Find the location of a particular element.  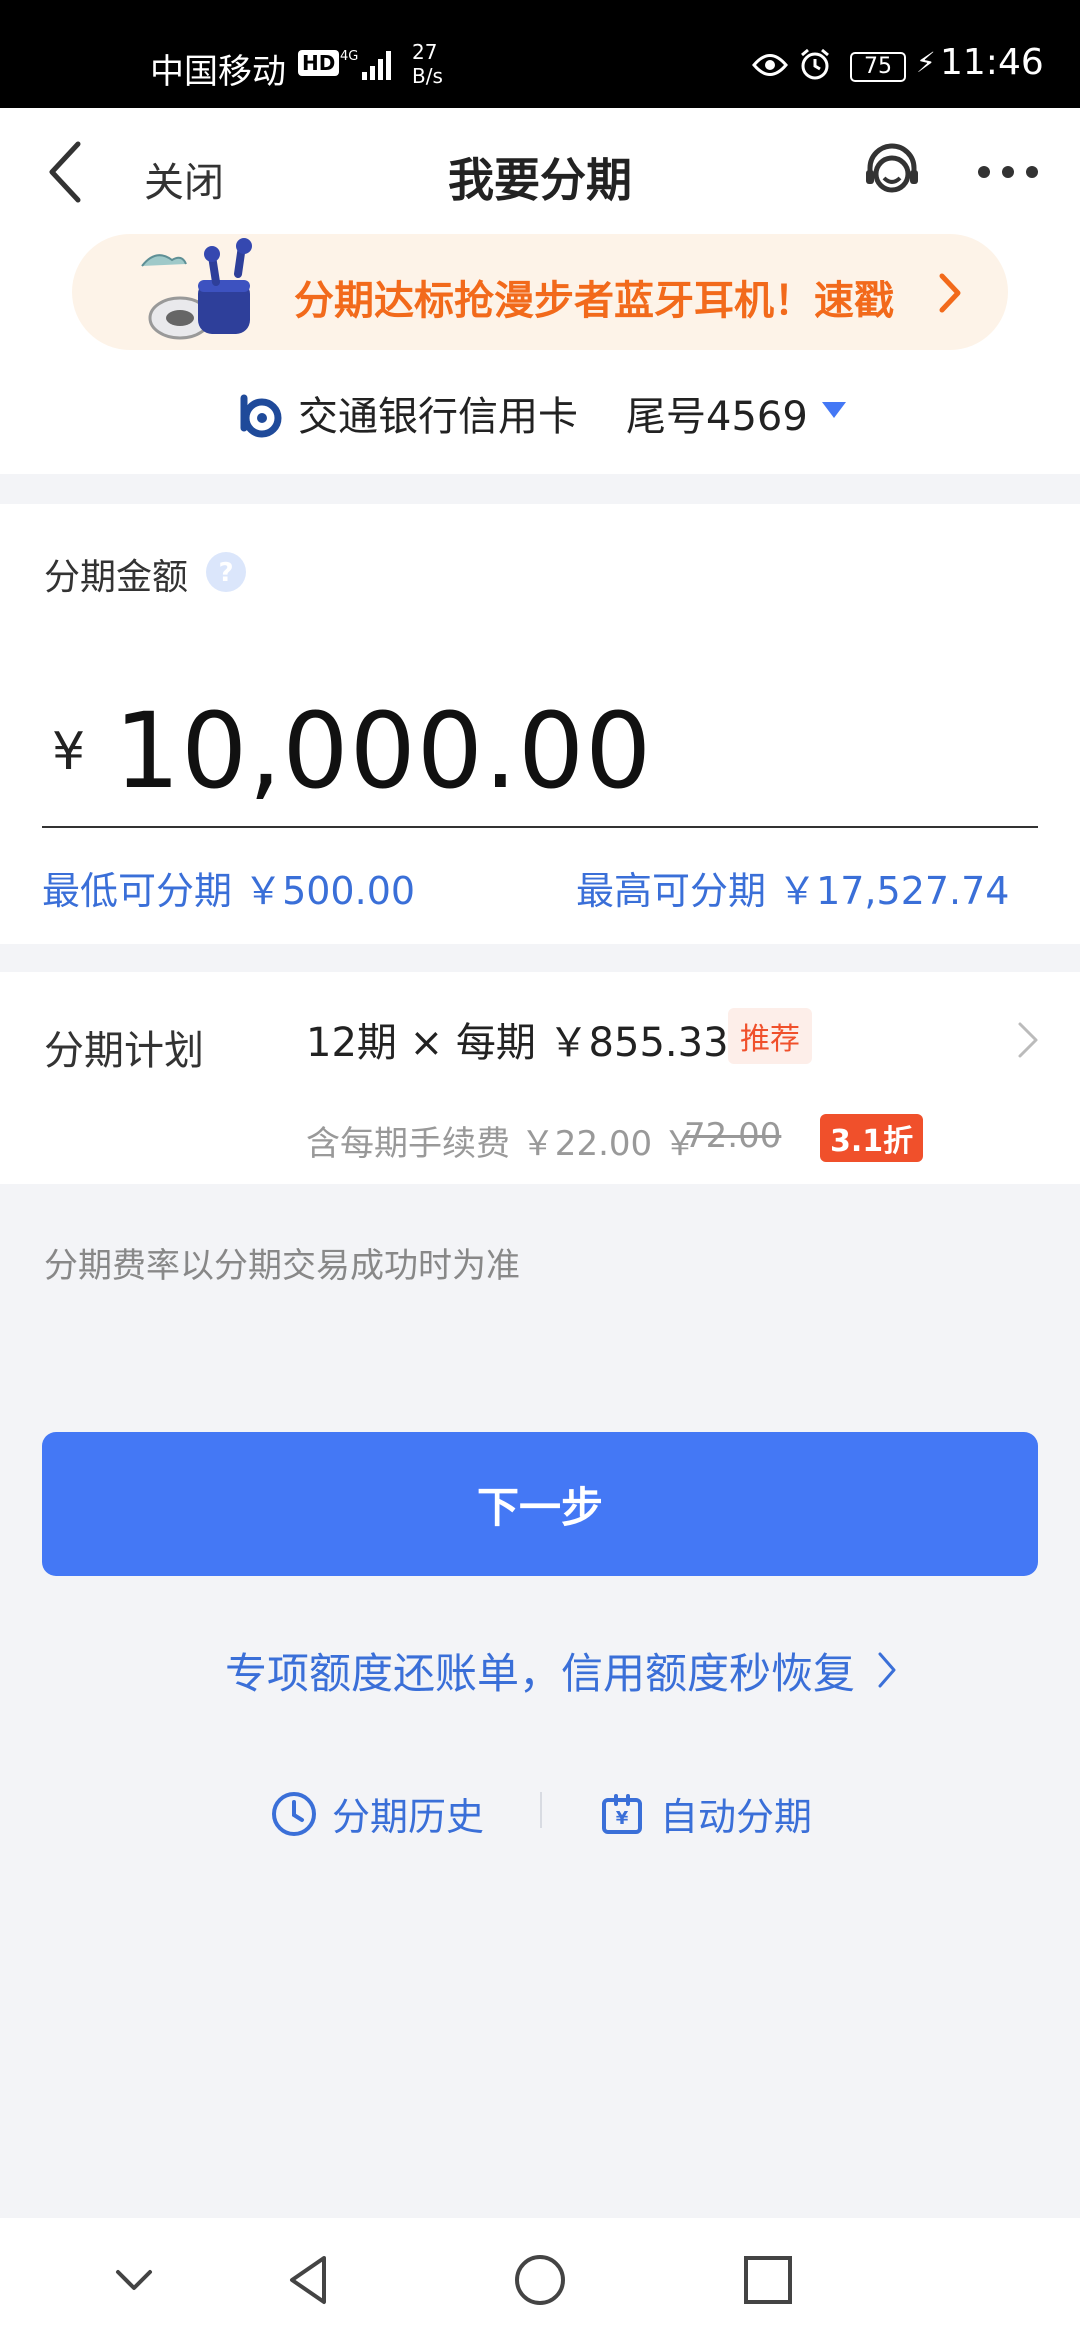

speed-value: 27 is located at coordinates (425, 52).